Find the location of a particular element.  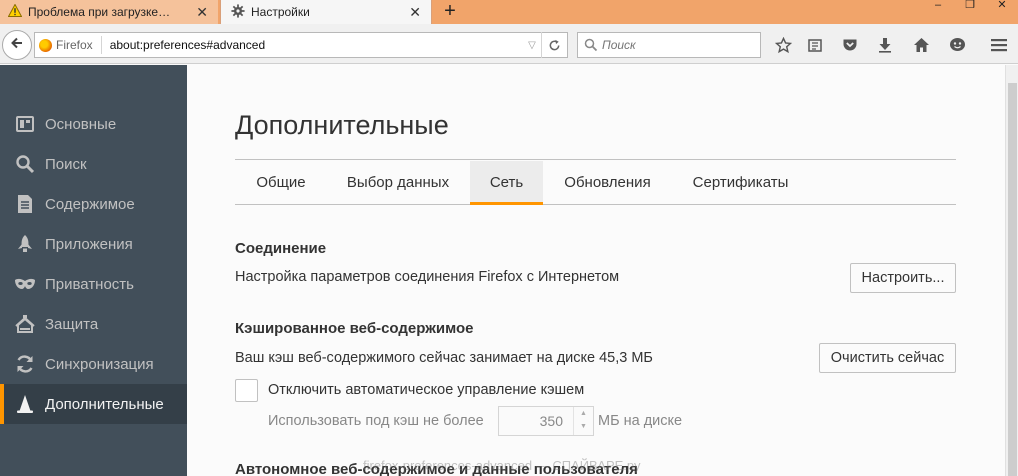

sidebar-item-label: Приложения is located at coordinates (89, 244).